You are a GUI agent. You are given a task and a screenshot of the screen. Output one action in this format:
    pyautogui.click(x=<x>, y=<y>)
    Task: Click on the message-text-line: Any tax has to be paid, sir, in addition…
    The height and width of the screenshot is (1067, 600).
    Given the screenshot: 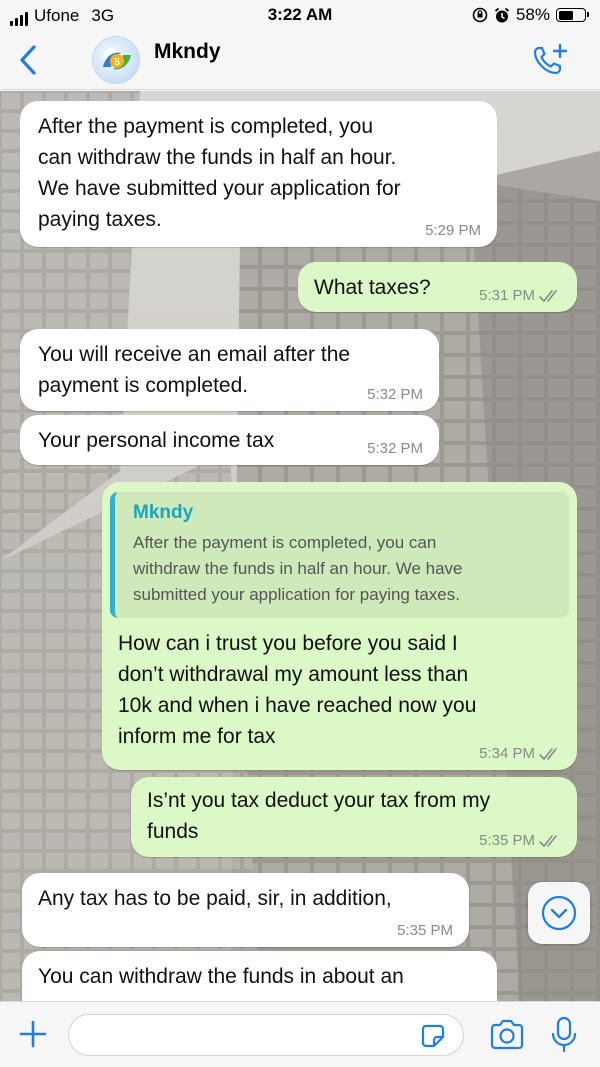 What is the action you would take?
    pyautogui.click(x=215, y=898)
    